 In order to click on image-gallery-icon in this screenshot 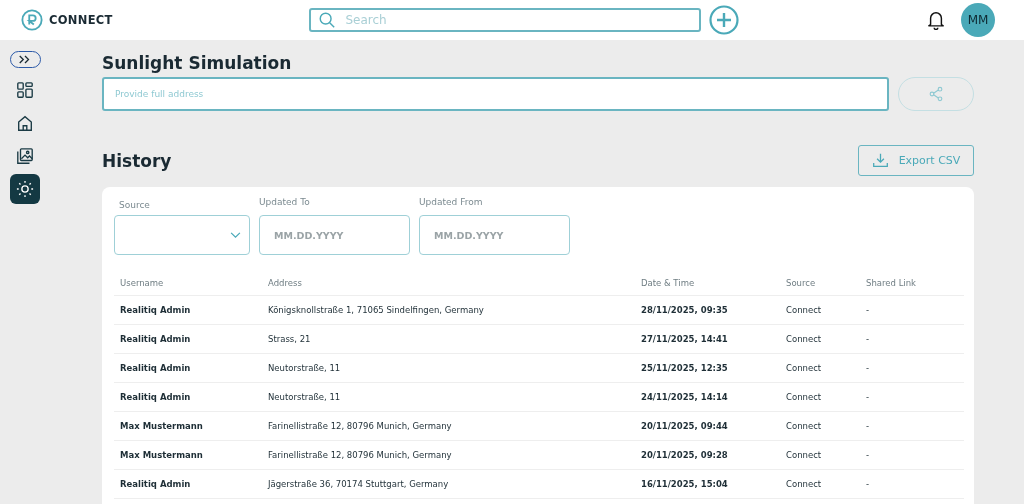, I will do `click(25, 156)`.